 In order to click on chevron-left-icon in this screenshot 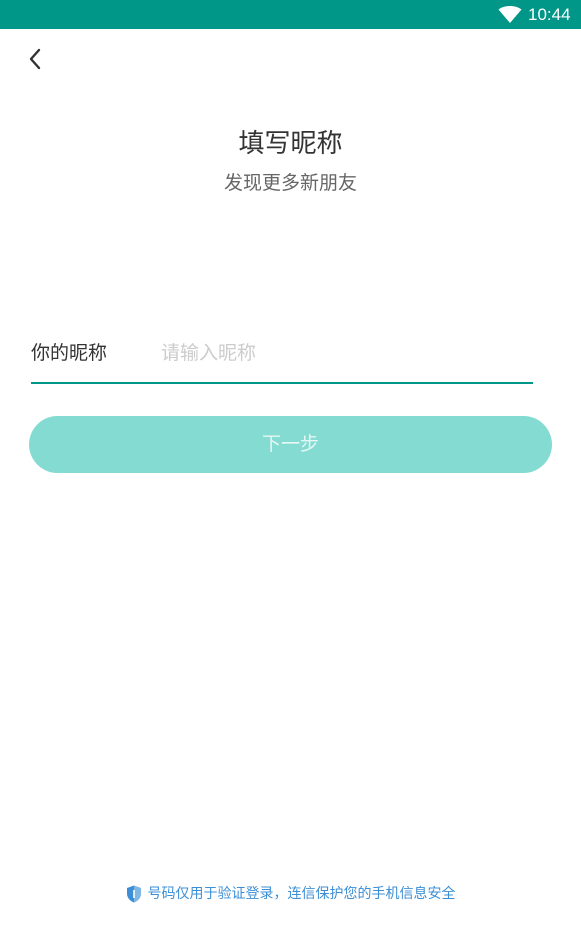, I will do `click(35, 59)`.